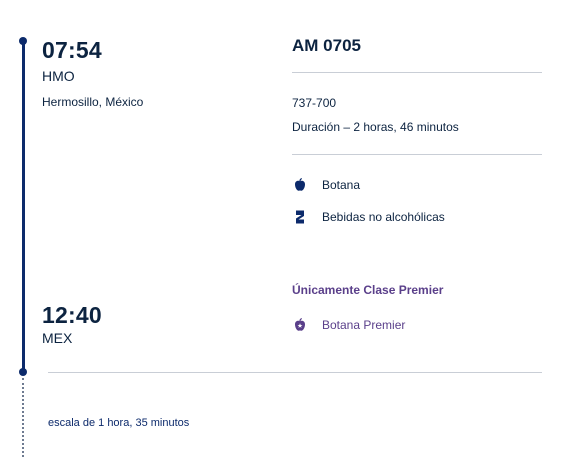 Image resolution: width=570 pixels, height=457 pixels. What do you see at coordinates (364, 325) in the screenshot?
I see `service-label: Botana Premier` at bounding box center [364, 325].